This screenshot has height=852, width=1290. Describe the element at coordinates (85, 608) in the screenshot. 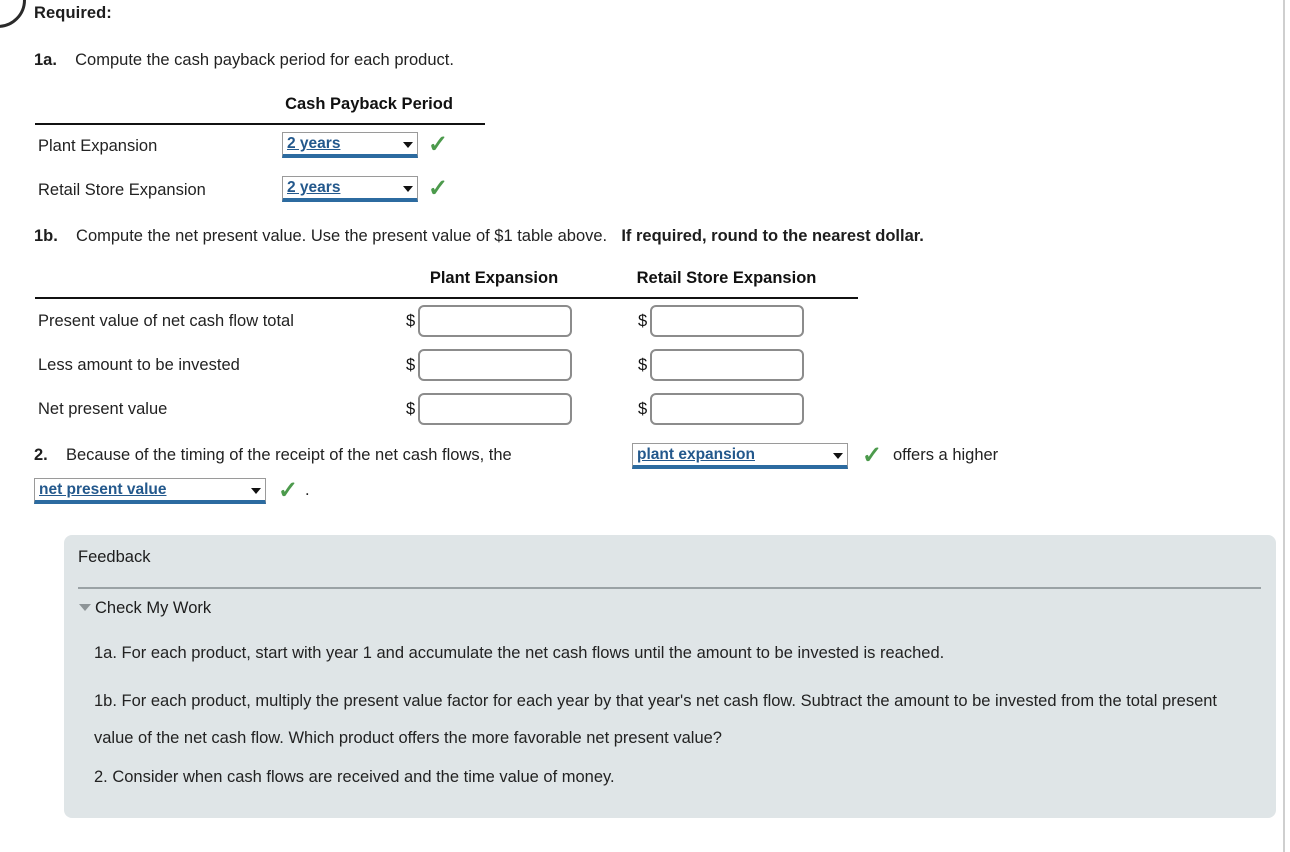

I see `caret-down-icon` at that location.